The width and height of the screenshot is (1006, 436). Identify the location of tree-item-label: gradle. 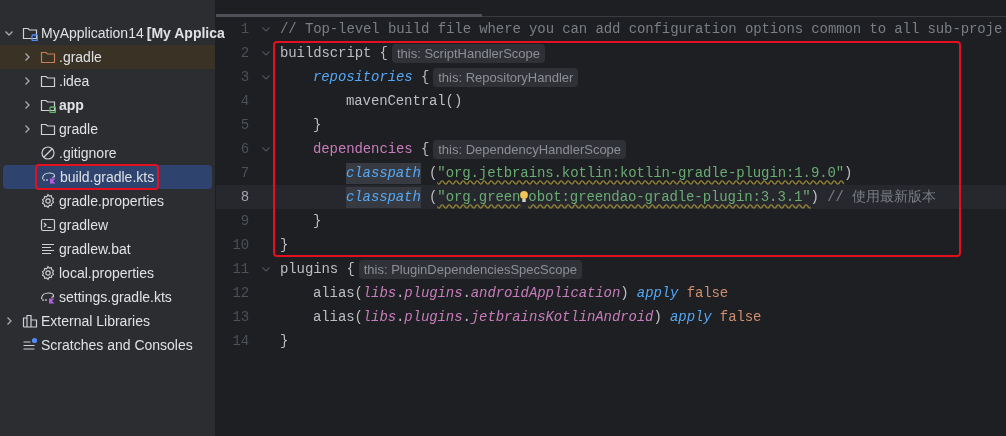
(78, 129).